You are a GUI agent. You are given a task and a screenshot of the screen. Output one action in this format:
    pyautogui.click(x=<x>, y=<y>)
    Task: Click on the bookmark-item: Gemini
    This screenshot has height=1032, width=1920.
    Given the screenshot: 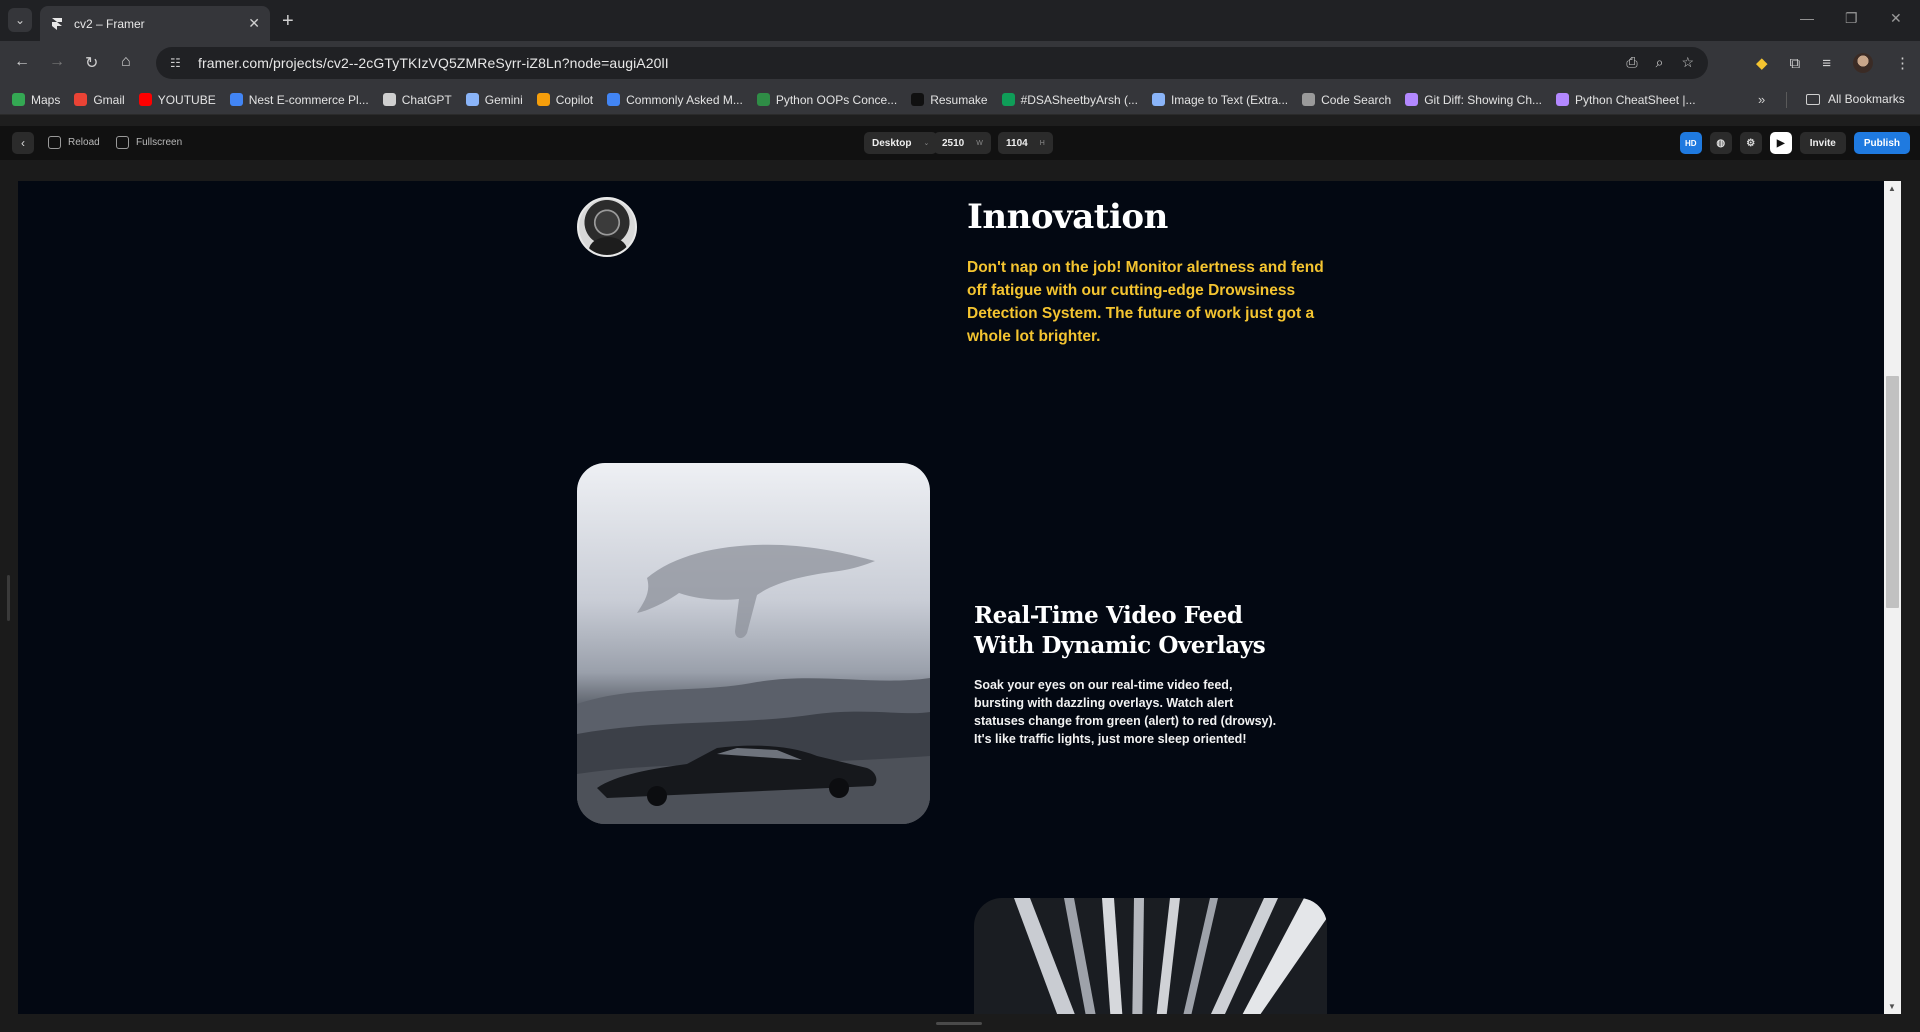 What is the action you would take?
    pyautogui.click(x=494, y=99)
    